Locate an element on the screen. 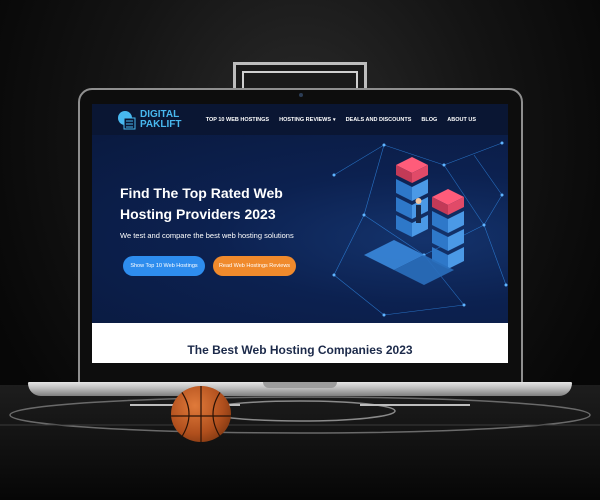  server-stack-network-icon is located at coordinates (420, 229).